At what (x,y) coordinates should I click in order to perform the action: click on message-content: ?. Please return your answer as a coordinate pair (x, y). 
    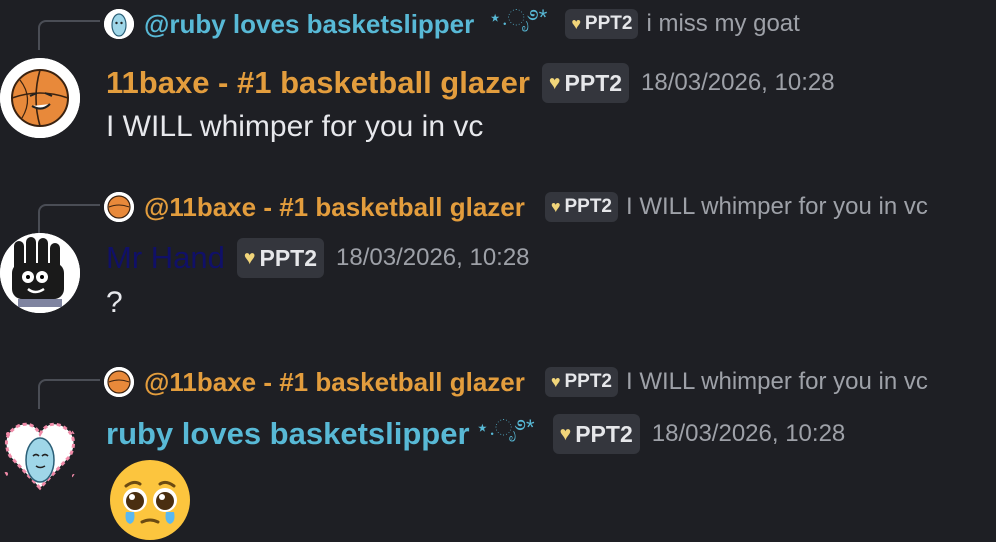
    Looking at the image, I should click on (114, 302).